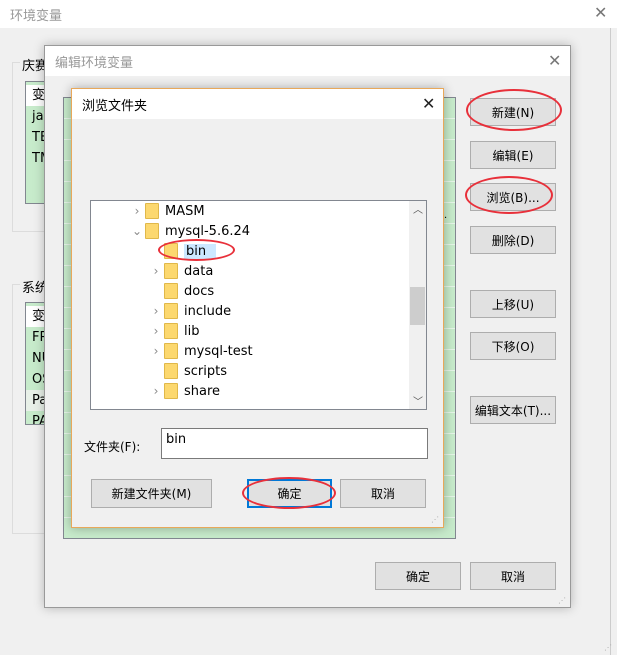 The image size is (617, 655). I want to click on browse-title: 浏览文件夹, so click(115, 106).